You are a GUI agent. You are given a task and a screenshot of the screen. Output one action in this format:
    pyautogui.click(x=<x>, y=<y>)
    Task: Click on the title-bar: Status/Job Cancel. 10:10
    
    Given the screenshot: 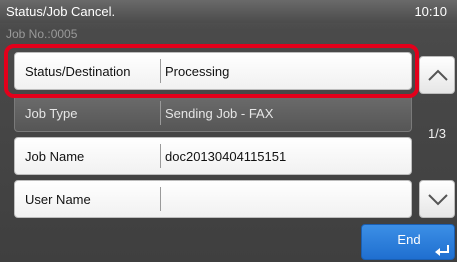 What is the action you would take?
    pyautogui.click(x=228, y=11)
    